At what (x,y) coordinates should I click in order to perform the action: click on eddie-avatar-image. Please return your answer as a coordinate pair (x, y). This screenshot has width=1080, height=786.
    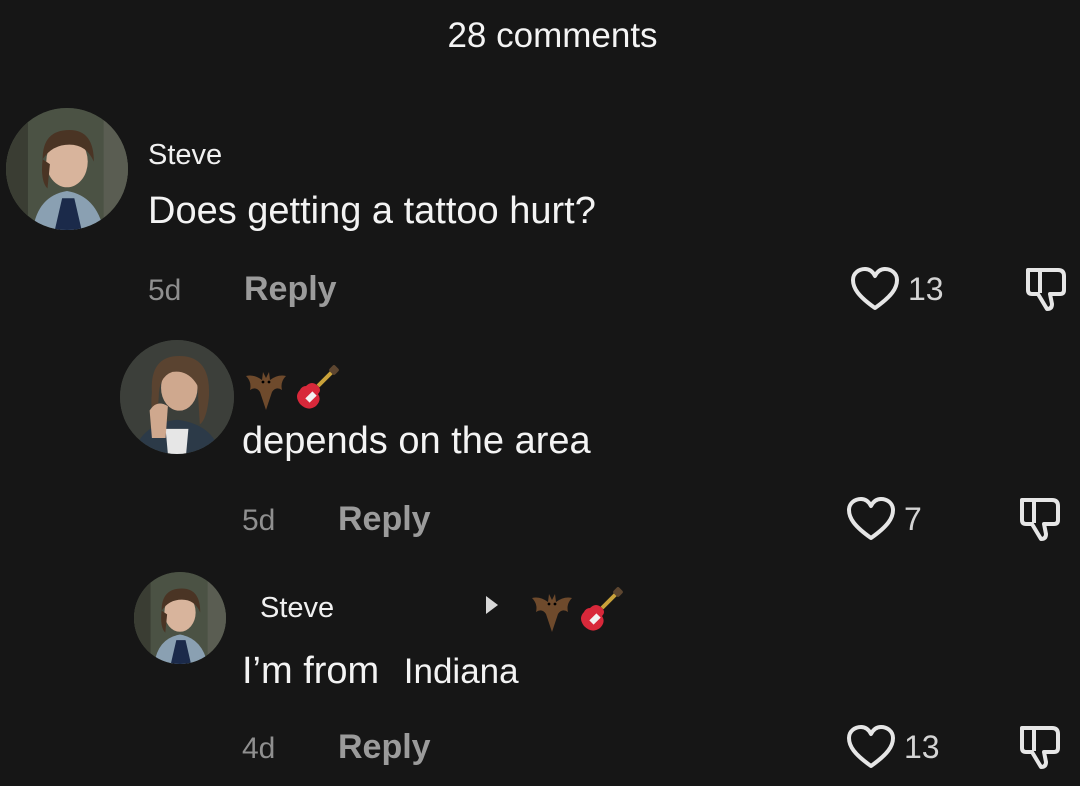
    Looking at the image, I should click on (177, 397).